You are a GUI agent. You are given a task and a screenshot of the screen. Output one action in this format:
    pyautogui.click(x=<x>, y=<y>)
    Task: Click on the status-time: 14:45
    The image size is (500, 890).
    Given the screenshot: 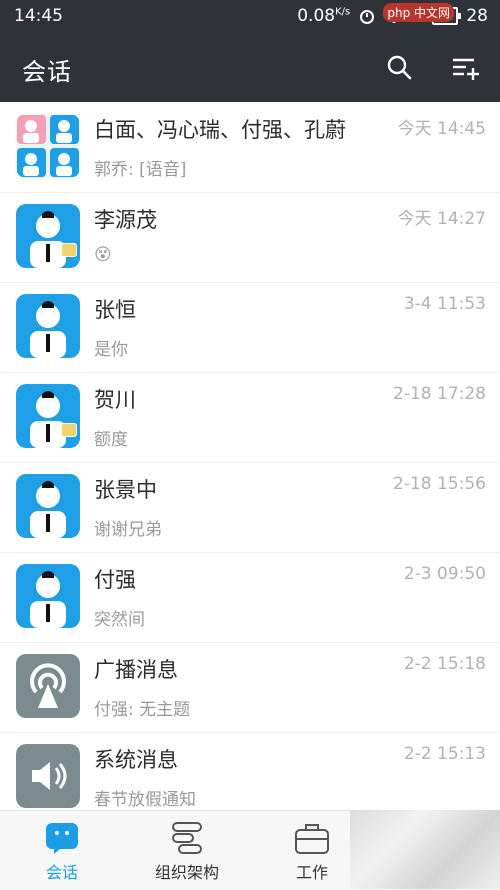 What is the action you would take?
    pyautogui.click(x=38, y=16)
    